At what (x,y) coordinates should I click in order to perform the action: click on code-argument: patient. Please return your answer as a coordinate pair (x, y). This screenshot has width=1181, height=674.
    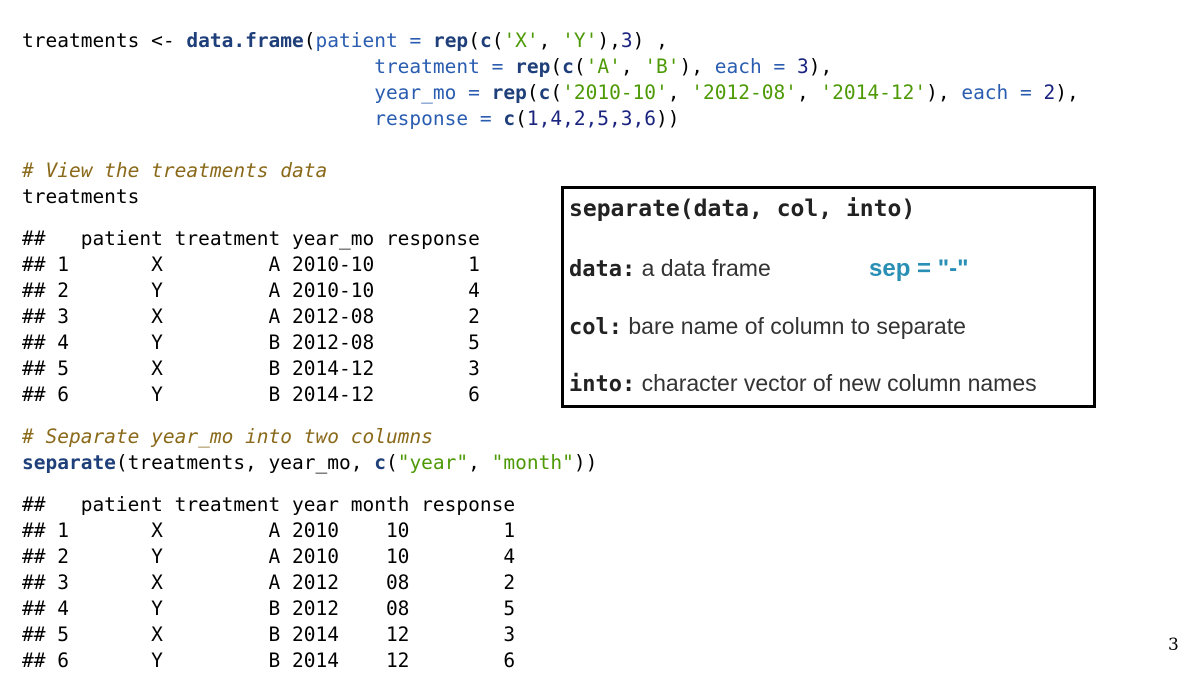
    Looking at the image, I should click on (356, 40).